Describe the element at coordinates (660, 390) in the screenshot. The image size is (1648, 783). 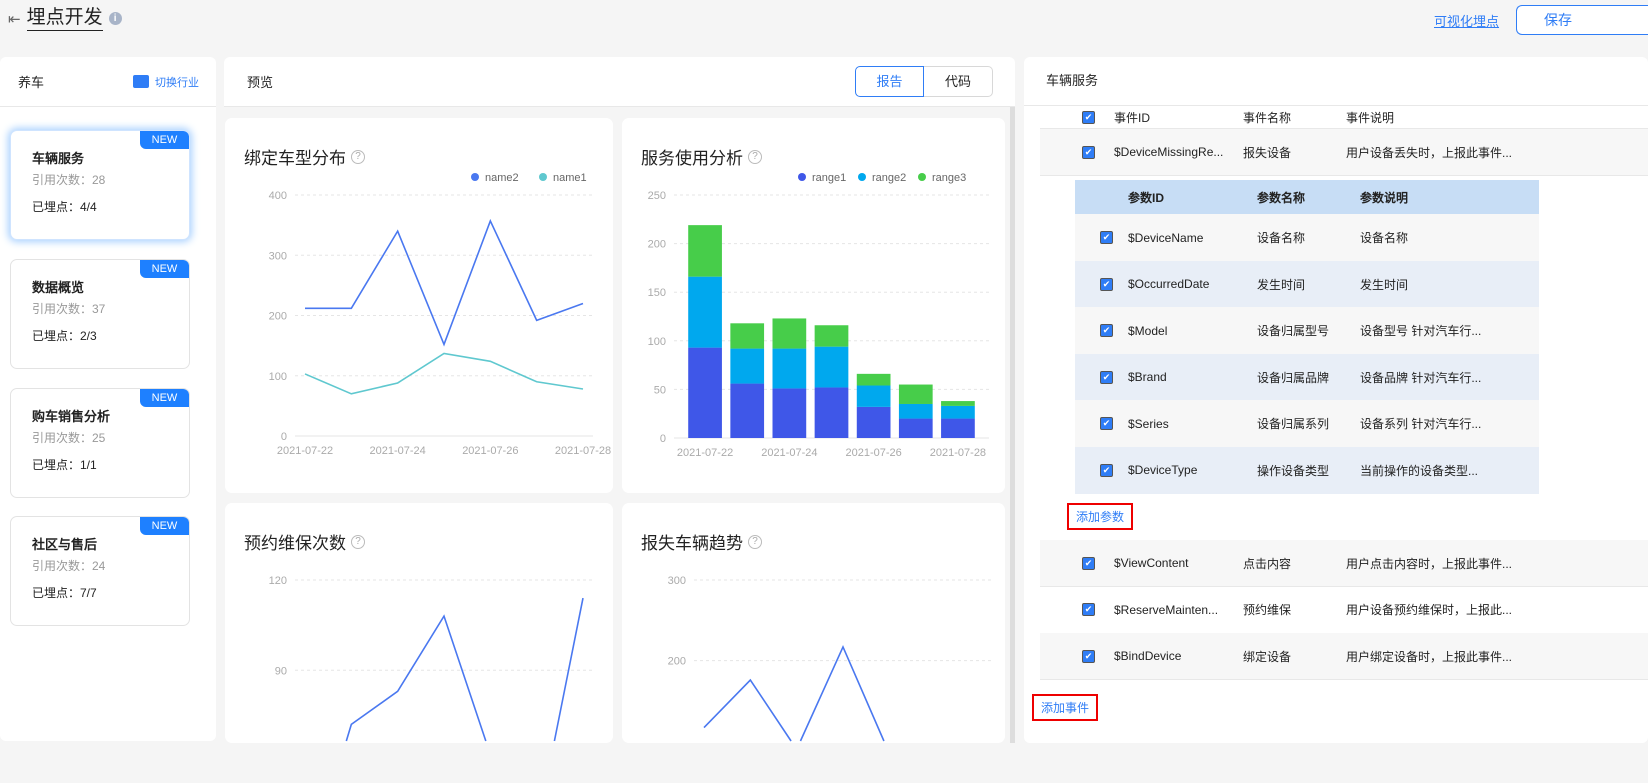
I see `y-tick-label: 50` at that location.